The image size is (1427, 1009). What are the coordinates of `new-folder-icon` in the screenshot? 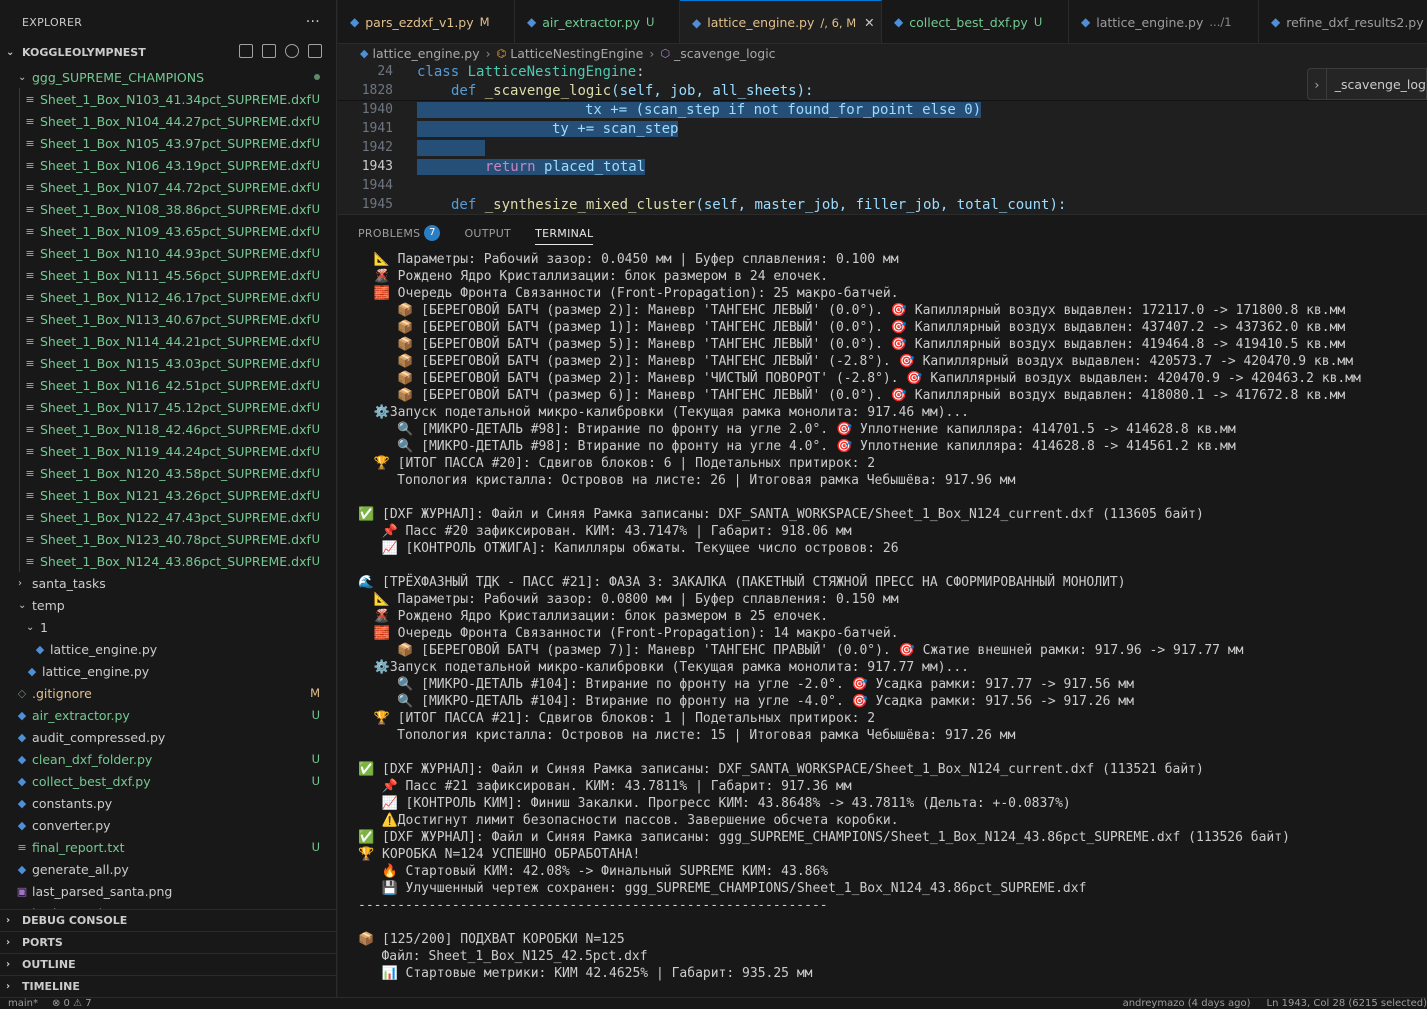 It's located at (269, 51).